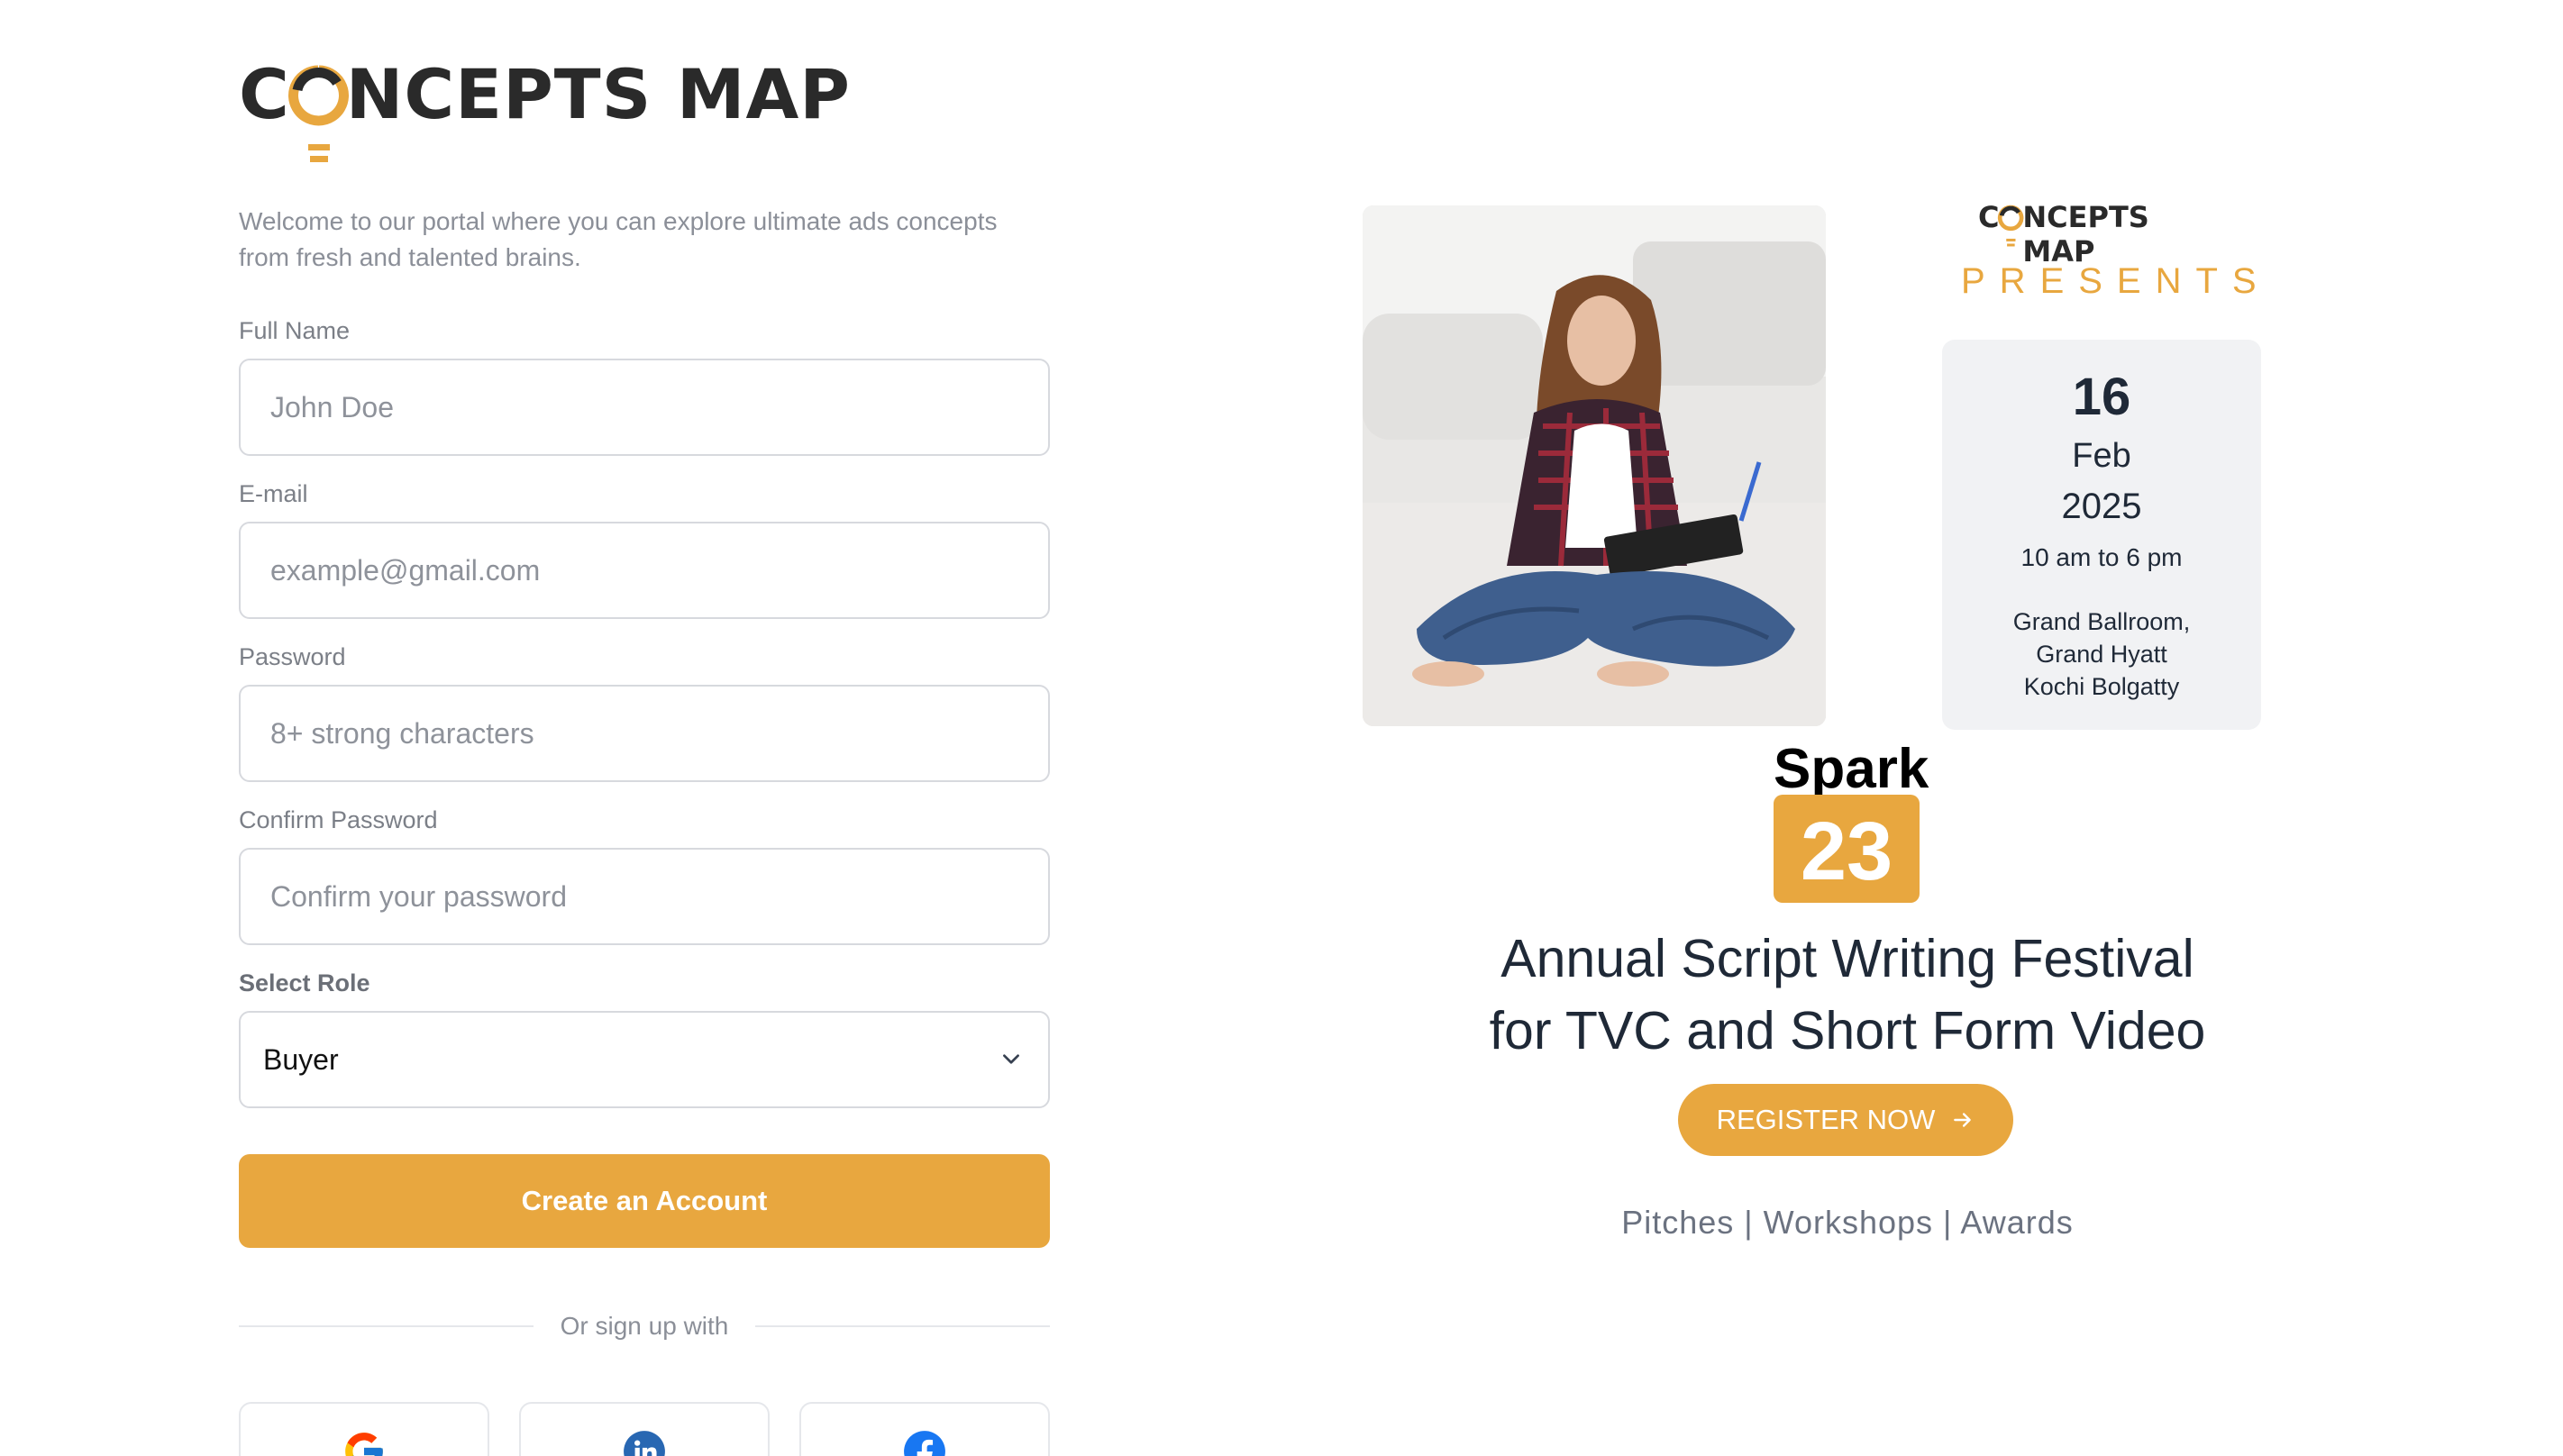  Describe the element at coordinates (338, 819) in the screenshot. I see `confirm-password-label: Confirm Password` at that location.